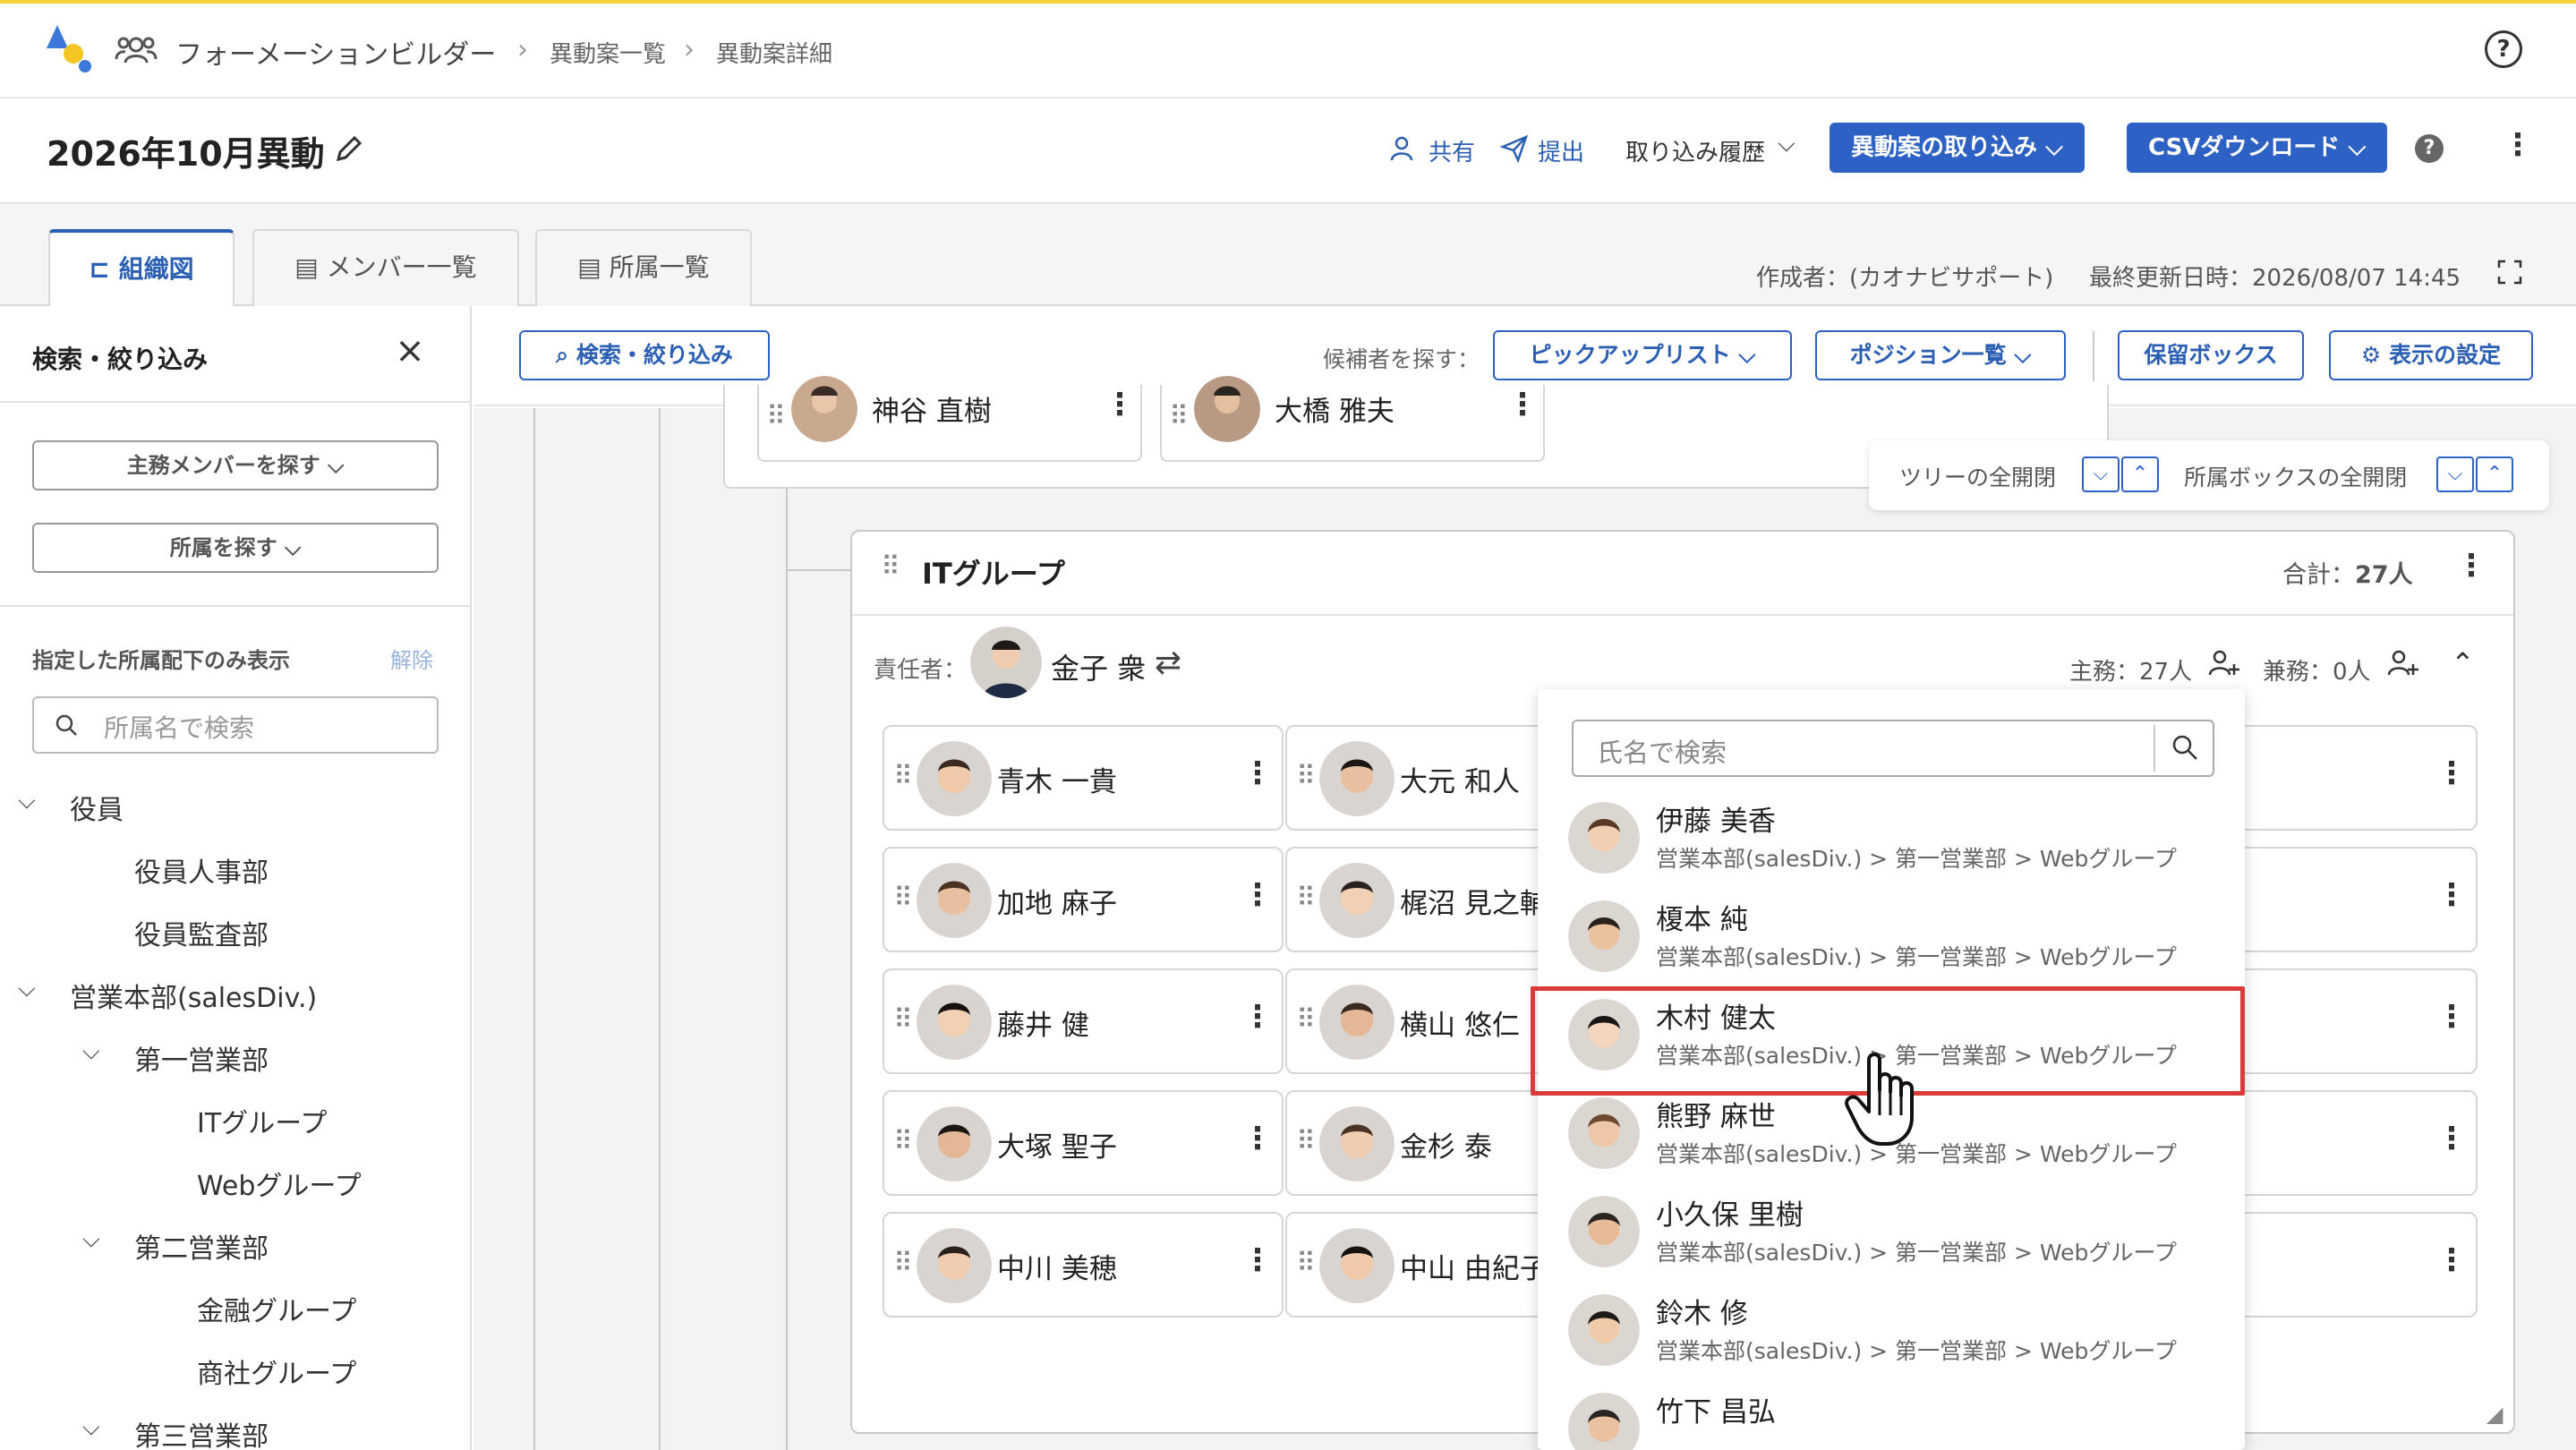 This screenshot has height=1450, width=2576. What do you see at coordinates (1940, 355) in the screenshot?
I see `position-list-button: ポジション一覧 ⌵` at bounding box center [1940, 355].